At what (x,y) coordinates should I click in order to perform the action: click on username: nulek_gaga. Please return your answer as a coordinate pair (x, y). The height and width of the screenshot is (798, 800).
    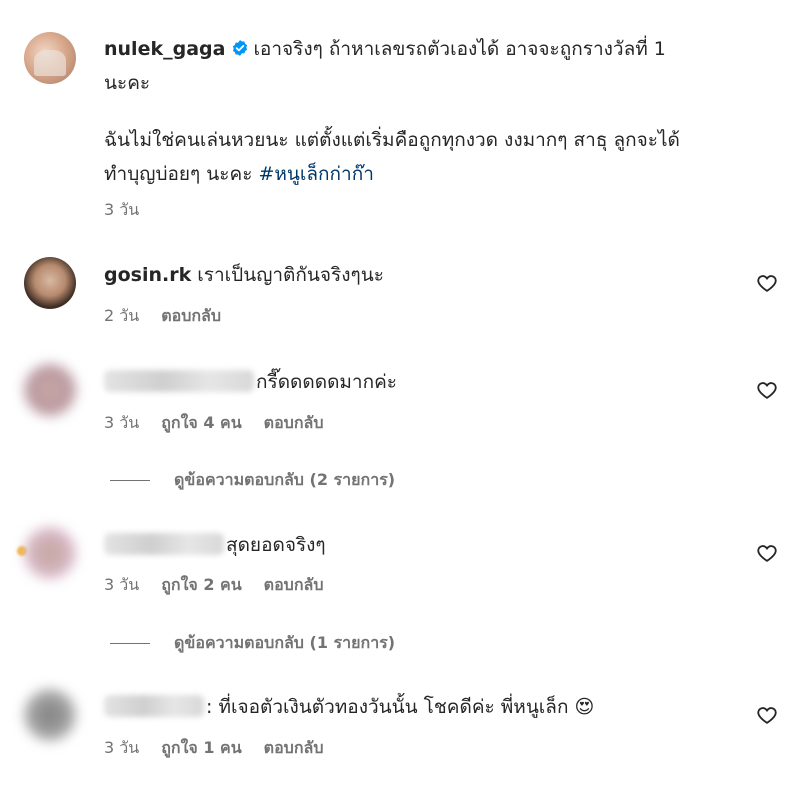
    Looking at the image, I should click on (164, 49).